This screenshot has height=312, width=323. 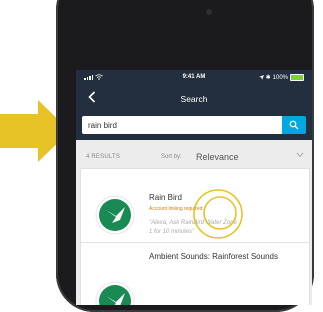 I want to click on battery-icon, so click(x=297, y=77).